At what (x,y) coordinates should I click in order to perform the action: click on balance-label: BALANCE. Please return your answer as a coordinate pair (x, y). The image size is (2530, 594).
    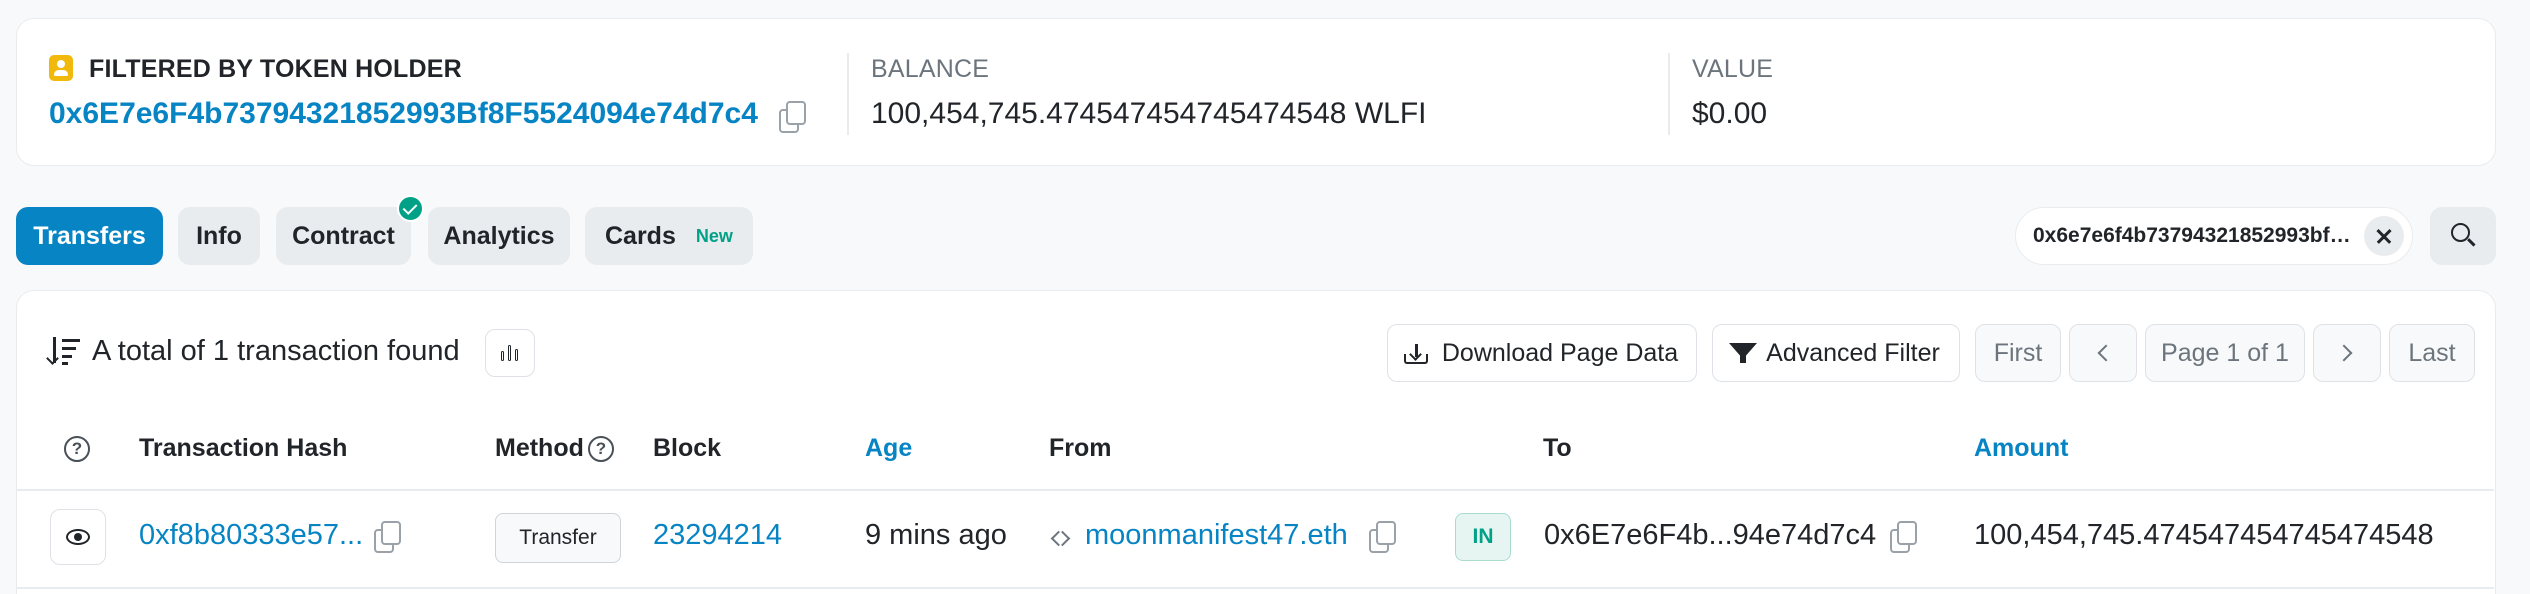
    Looking at the image, I should click on (930, 69).